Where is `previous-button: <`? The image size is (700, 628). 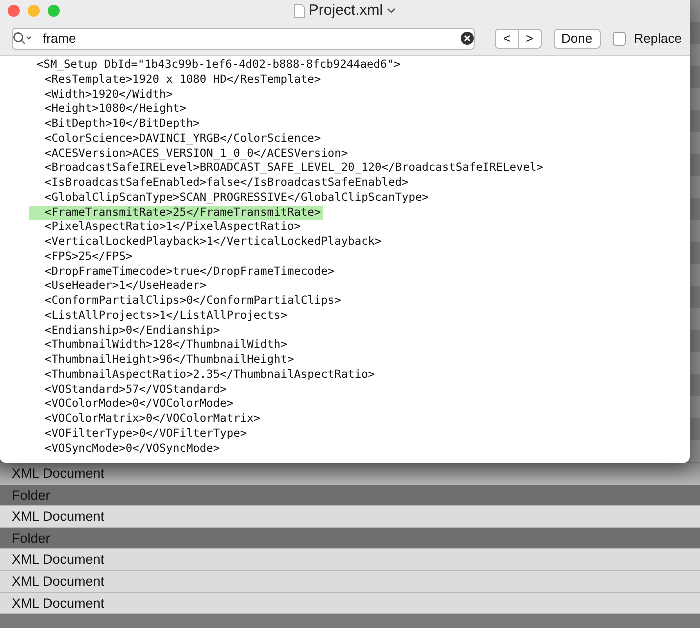 previous-button: < is located at coordinates (507, 38).